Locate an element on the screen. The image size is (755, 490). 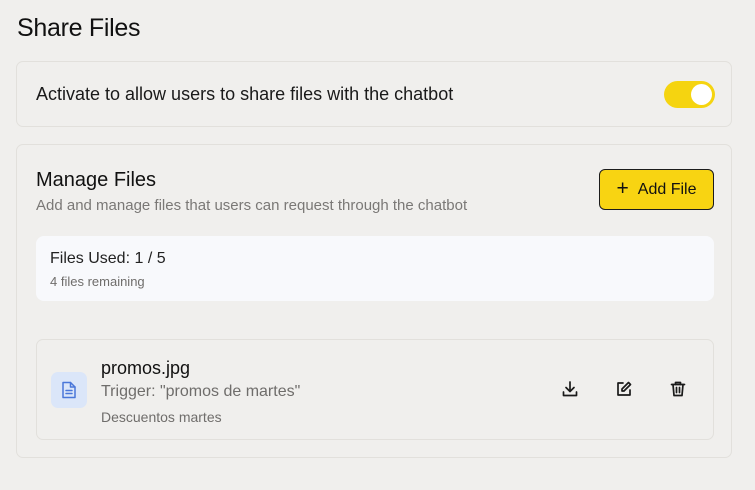
file-trigger: Trigger: "promos de martes" is located at coordinates (201, 391).